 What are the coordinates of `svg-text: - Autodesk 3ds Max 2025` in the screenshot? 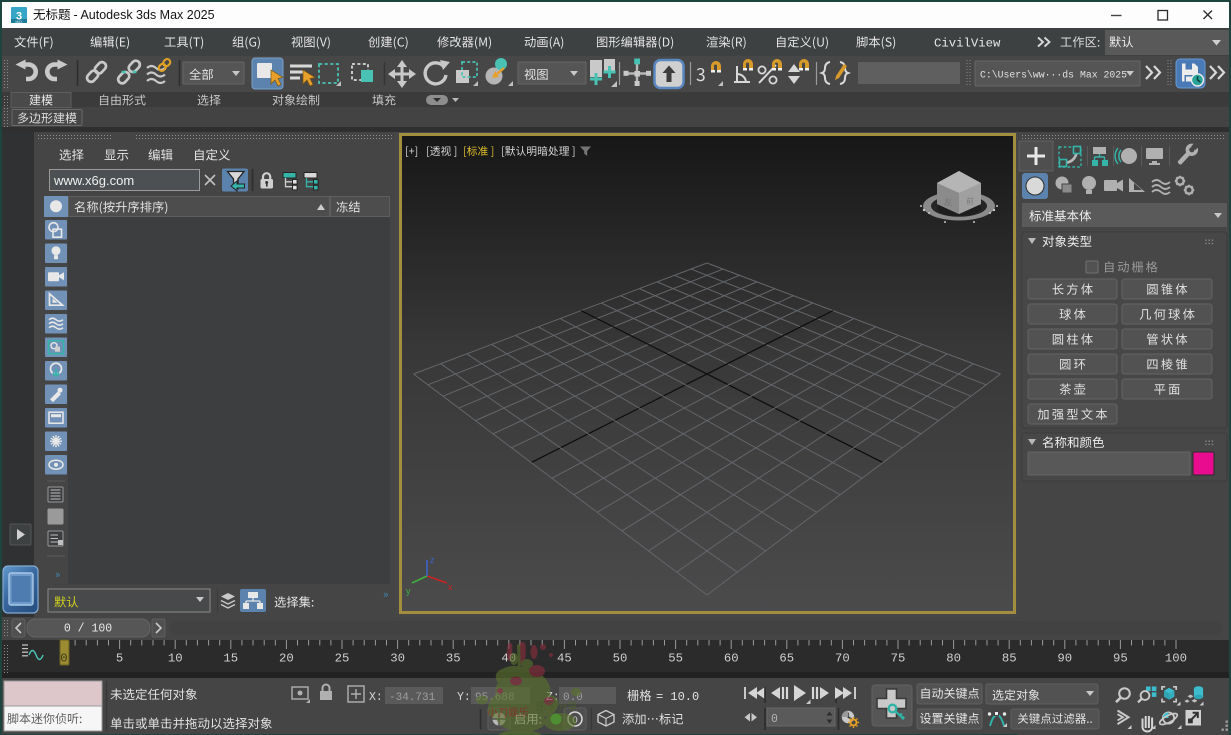 It's located at (144, 15).